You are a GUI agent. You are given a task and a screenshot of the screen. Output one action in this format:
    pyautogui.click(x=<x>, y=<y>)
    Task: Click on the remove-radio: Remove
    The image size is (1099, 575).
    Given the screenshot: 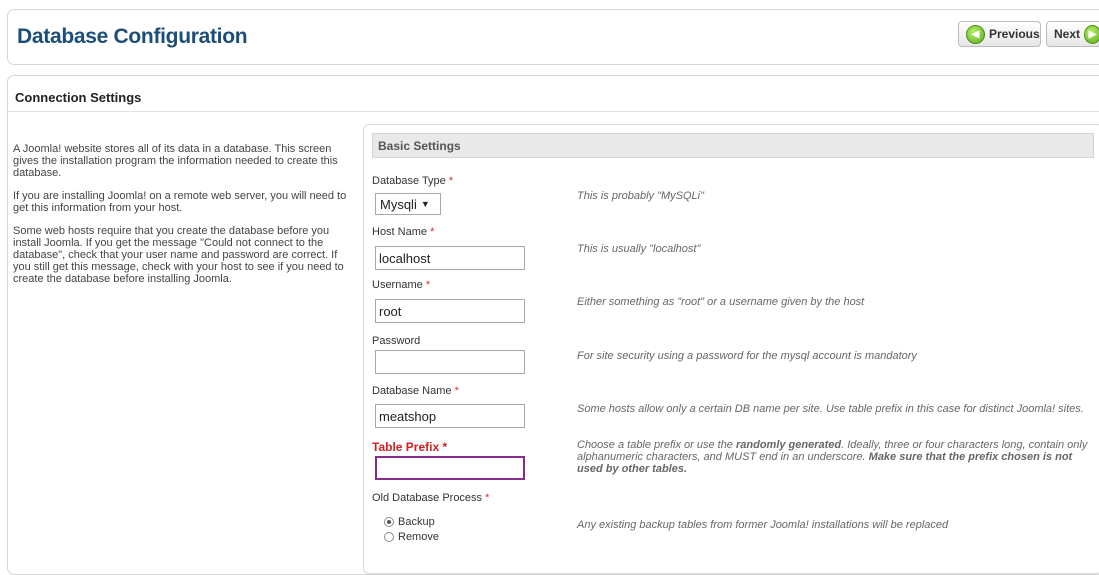 What is the action you would take?
    pyautogui.click(x=411, y=537)
    